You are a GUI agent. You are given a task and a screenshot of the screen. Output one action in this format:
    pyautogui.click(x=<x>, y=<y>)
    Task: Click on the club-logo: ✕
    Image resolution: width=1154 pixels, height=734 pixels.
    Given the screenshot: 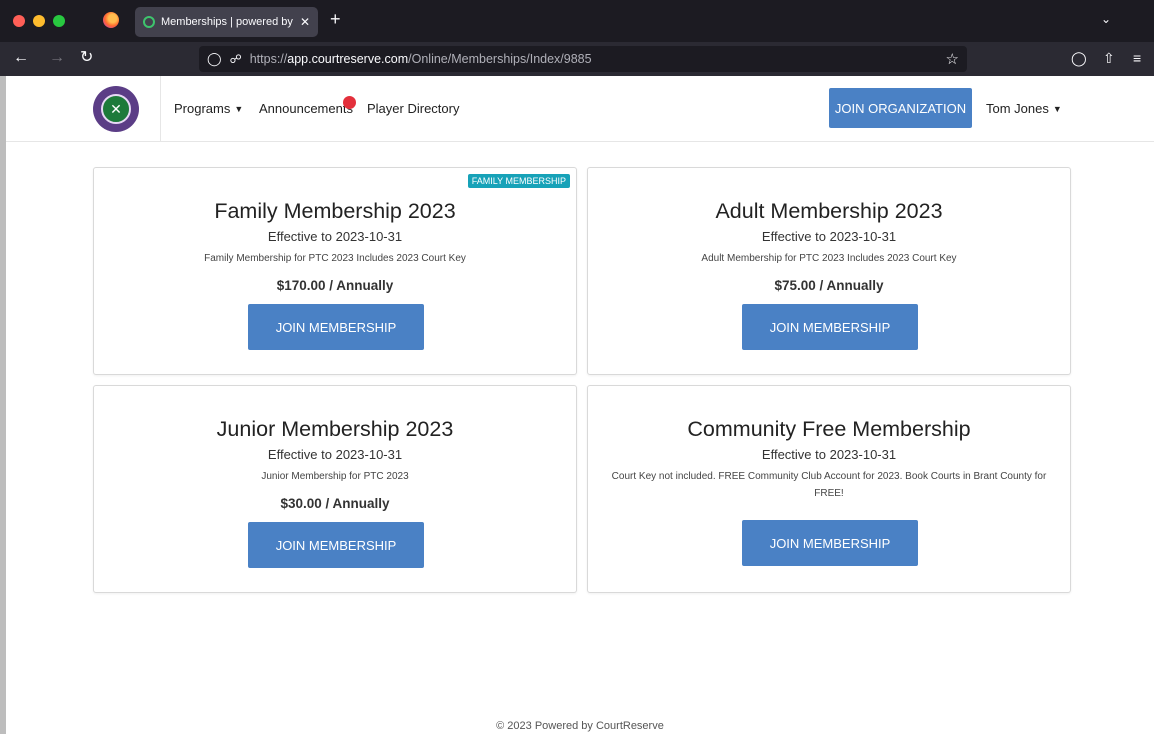 What is the action you would take?
    pyautogui.click(x=116, y=109)
    